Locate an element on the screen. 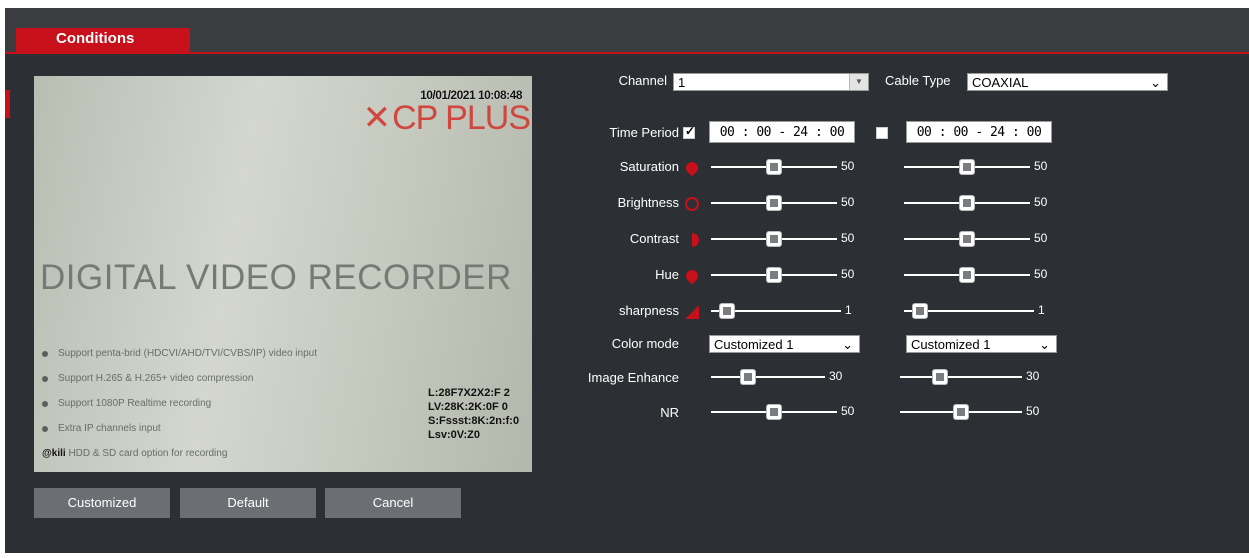  hue-1-slider is located at coordinates (774, 275).